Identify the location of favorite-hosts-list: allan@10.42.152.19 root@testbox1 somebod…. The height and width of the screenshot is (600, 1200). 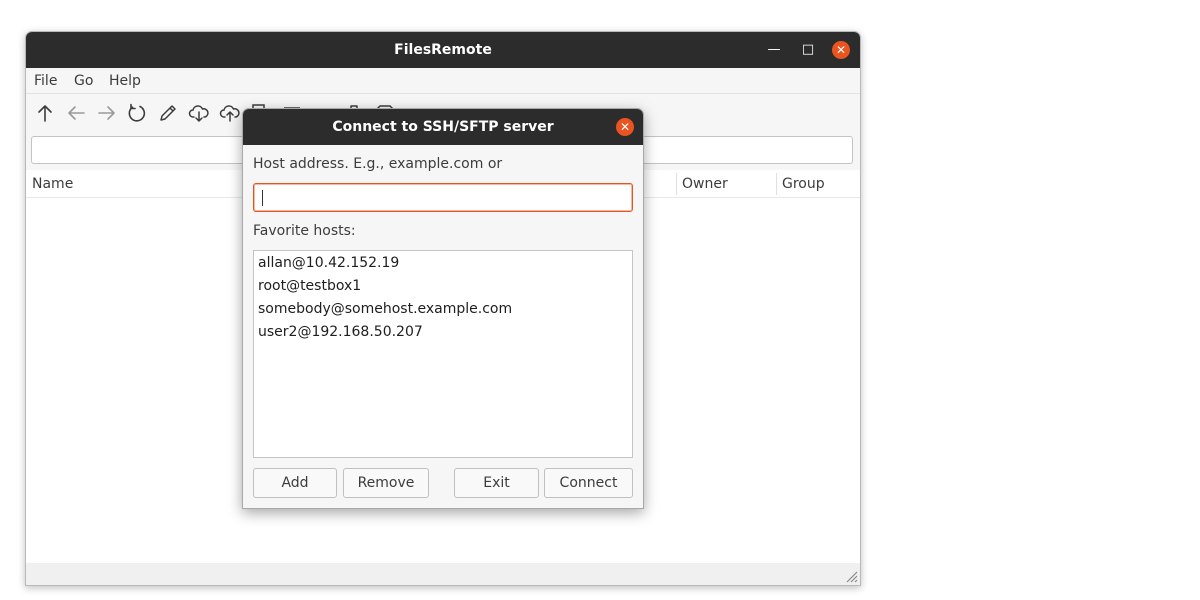
(443, 354).